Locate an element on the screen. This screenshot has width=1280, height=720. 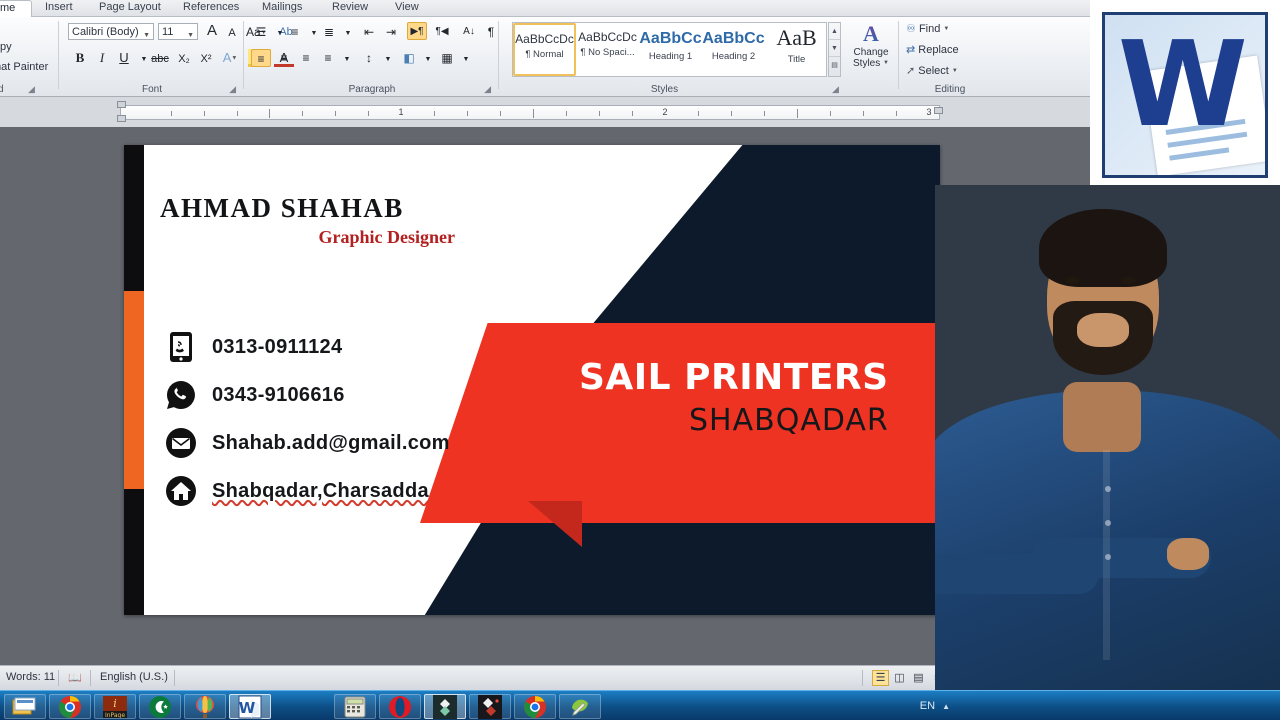
first-line-indent-marker is located at coordinates (121, 104).